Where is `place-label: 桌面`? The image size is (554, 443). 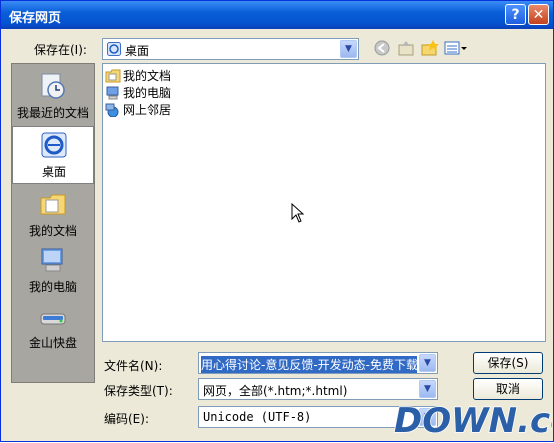
place-label: 桌面 is located at coordinates (53, 172).